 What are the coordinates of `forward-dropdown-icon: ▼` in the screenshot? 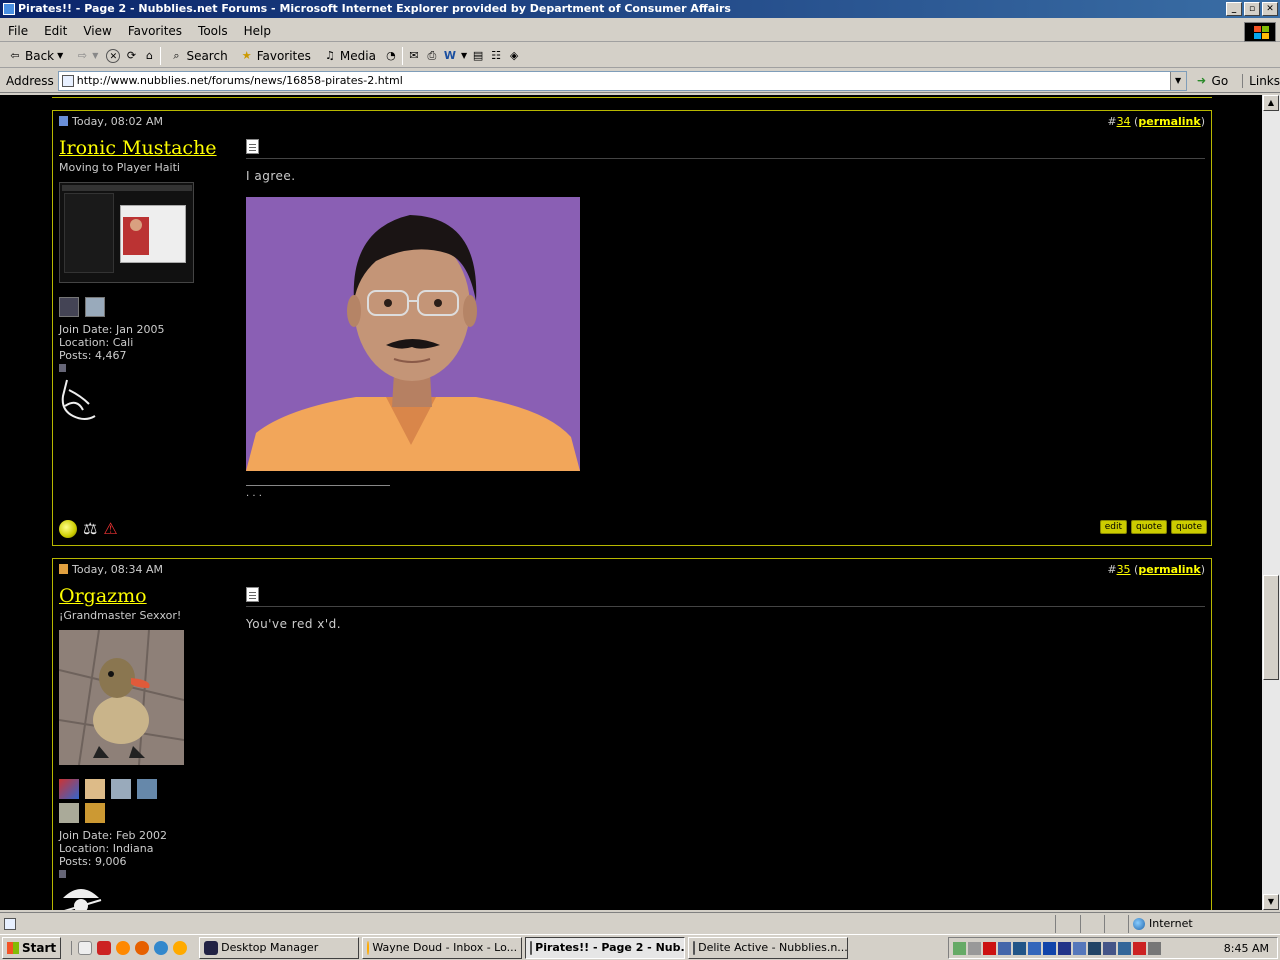 It's located at (95, 55).